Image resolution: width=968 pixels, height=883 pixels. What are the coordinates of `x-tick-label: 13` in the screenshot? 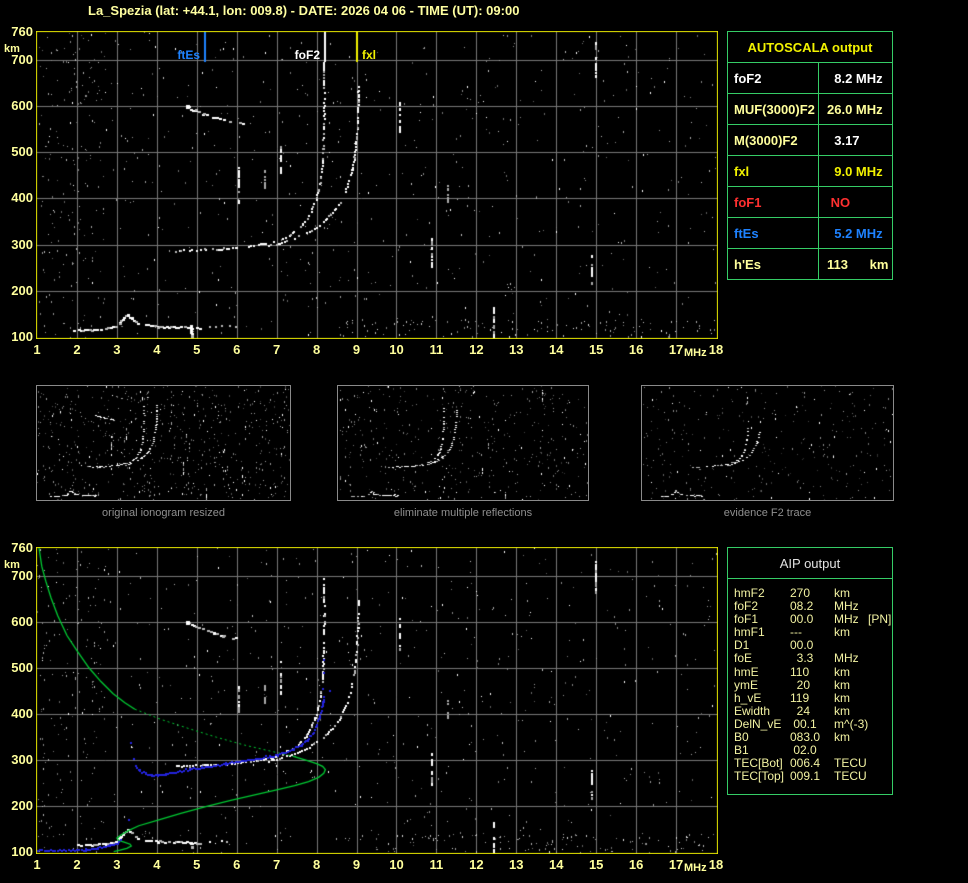 It's located at (516, 864).